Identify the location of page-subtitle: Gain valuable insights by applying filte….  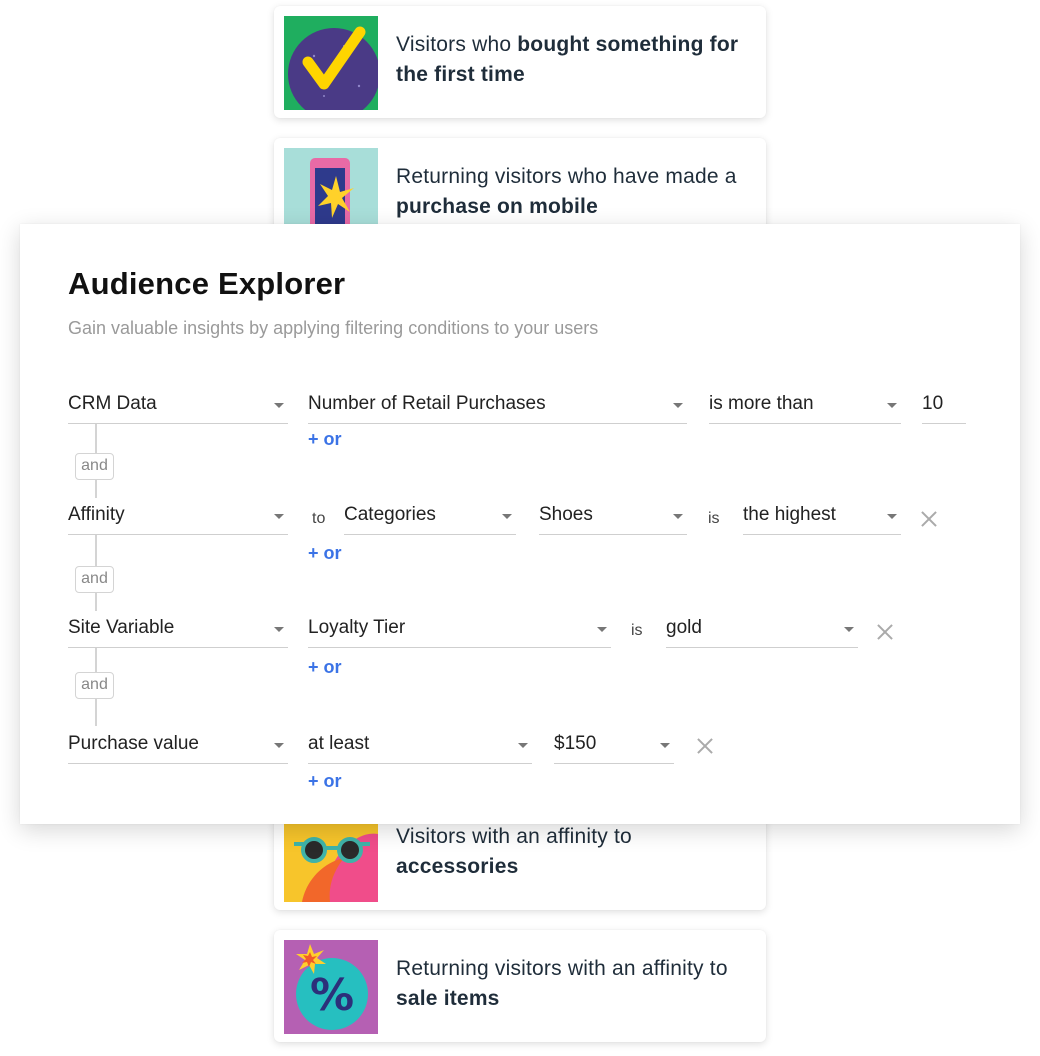
(333, 328).